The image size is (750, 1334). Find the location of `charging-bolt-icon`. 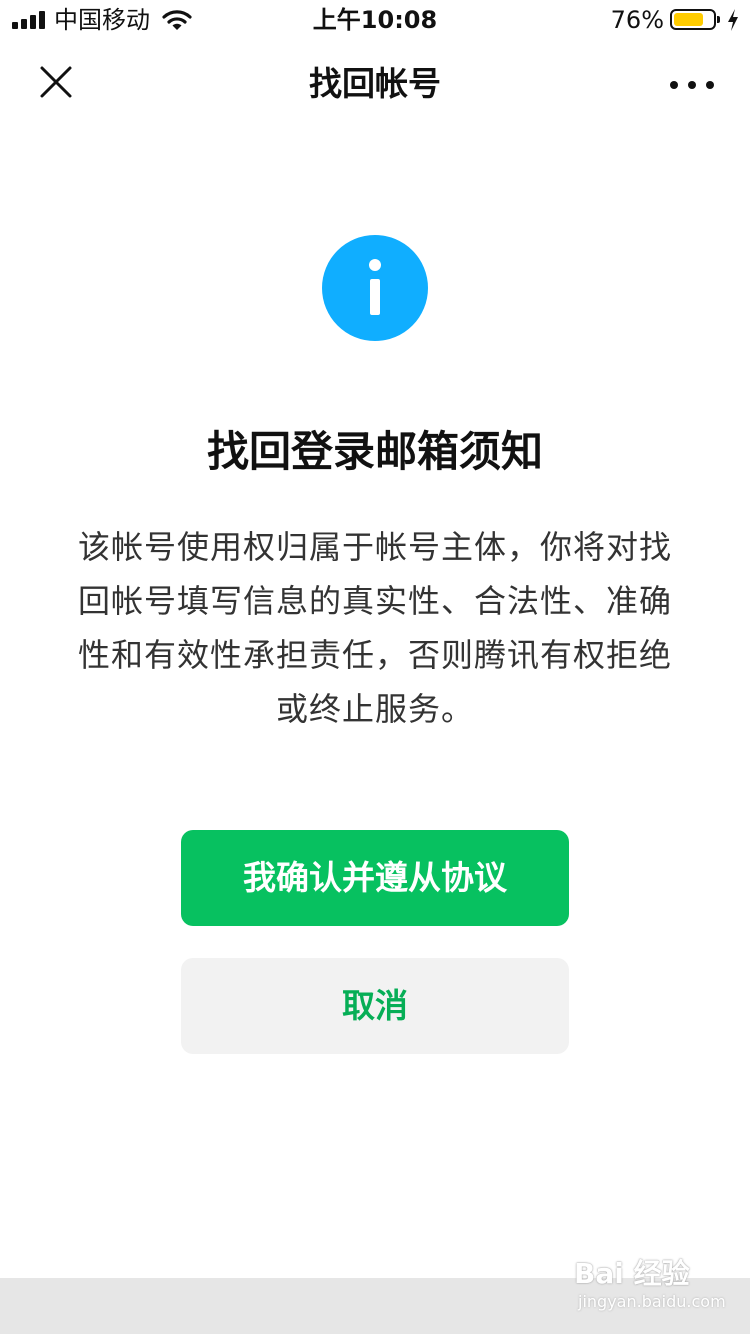

charging-bolt-icon is located at coordinates (733, 20).